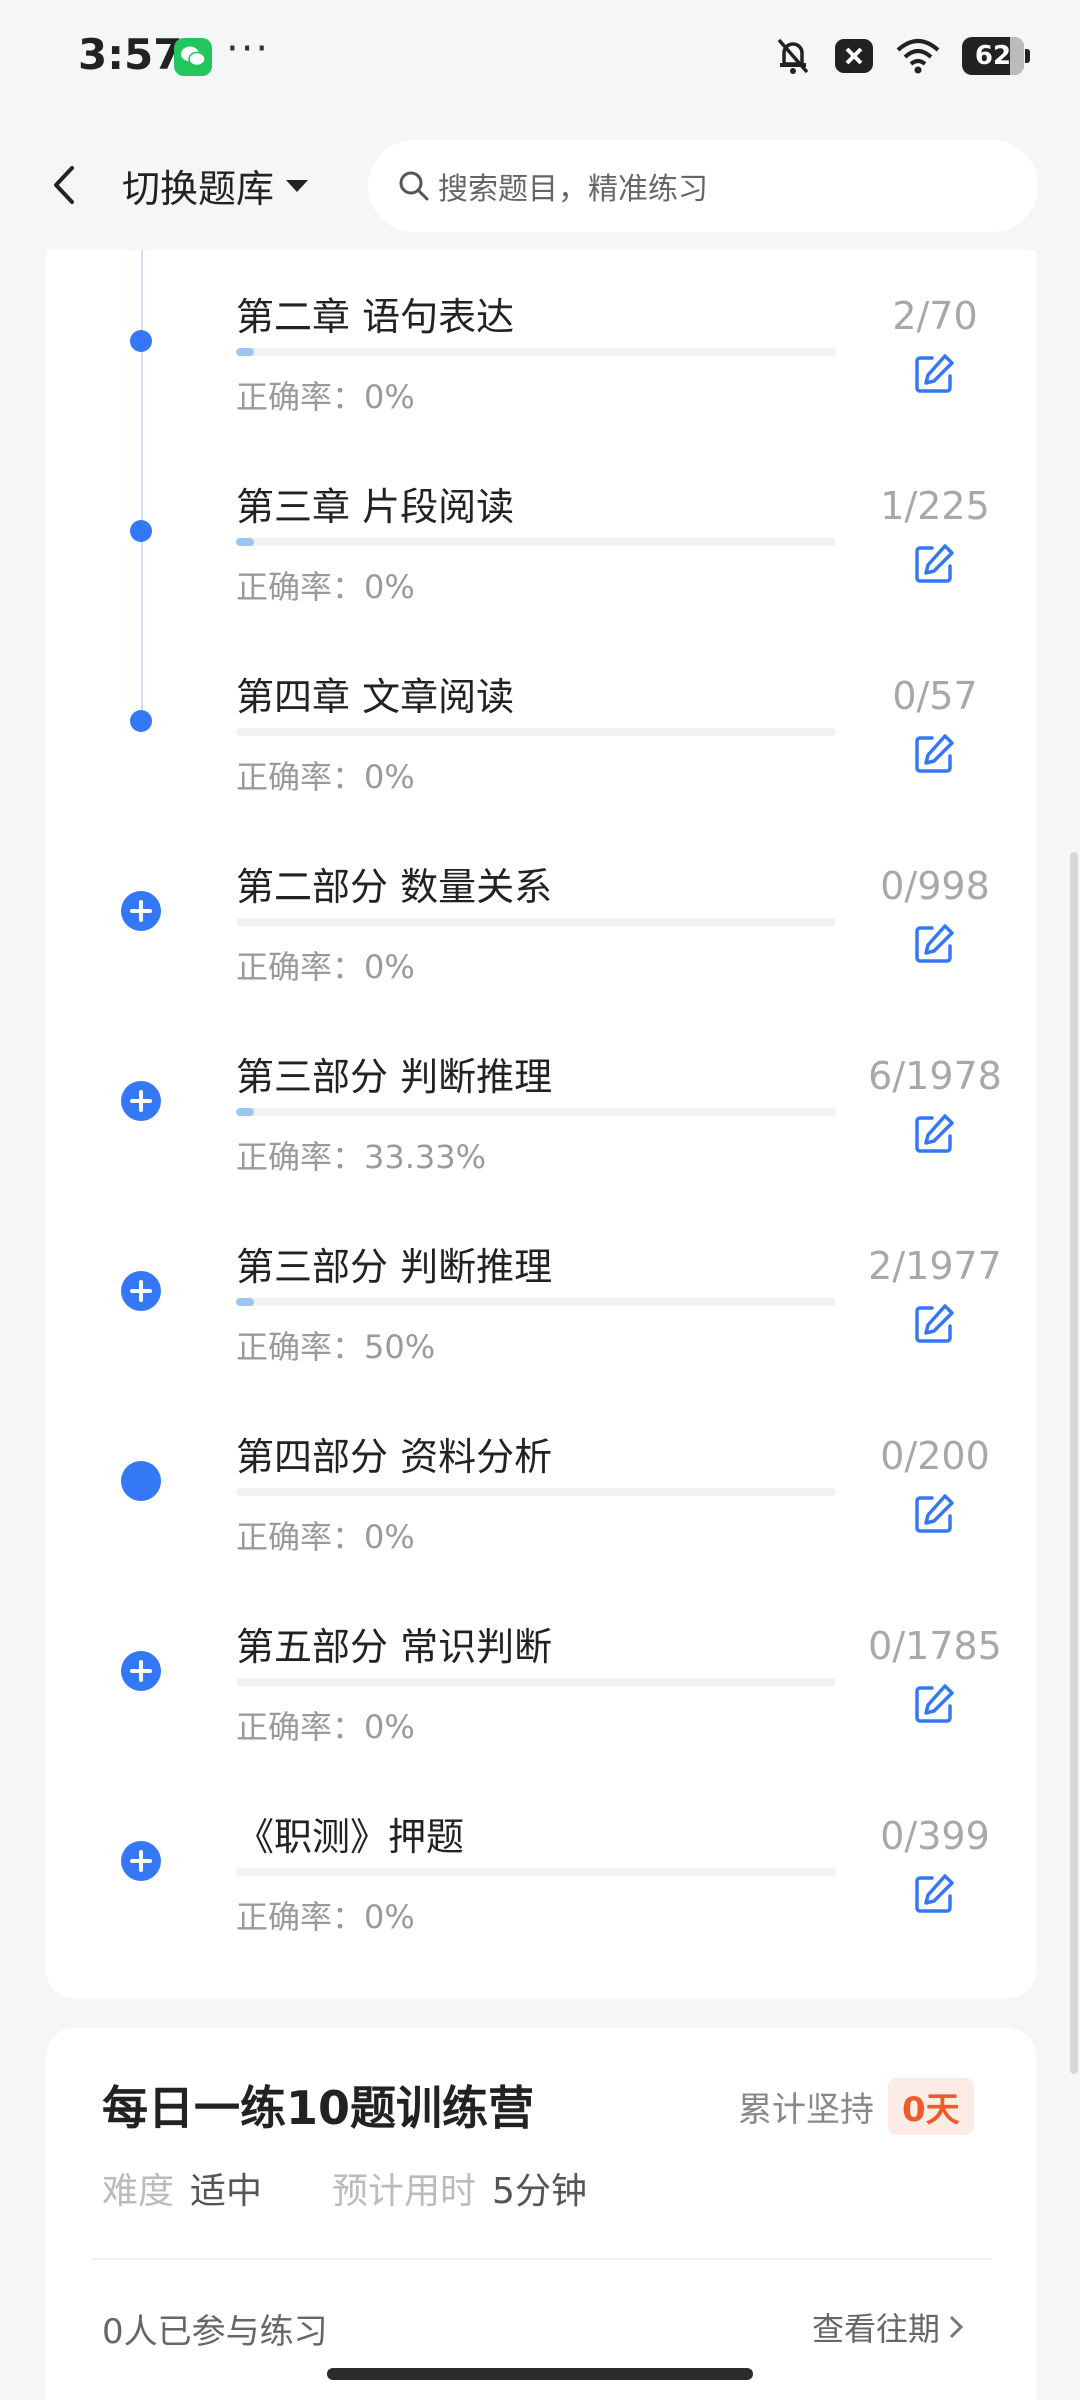 The height and width of the screenshot is (2400, 1080). Describe the element at coordinates (336, 1347) in the screenshot. I see `accuracy-text: 正确率：50%` at that location.